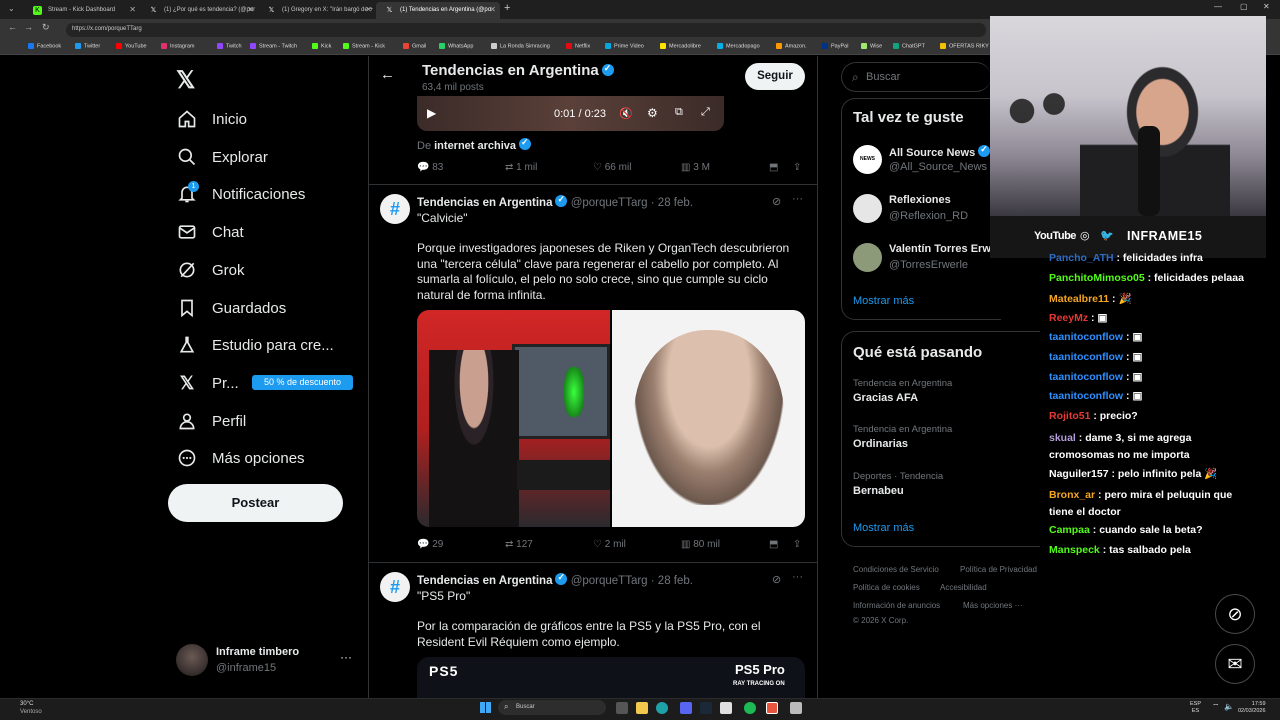  What do you see at coordinates (886, 587) in the screenshot?
I see `footer-link: Política de cookies` at bounding box center [886, 587].